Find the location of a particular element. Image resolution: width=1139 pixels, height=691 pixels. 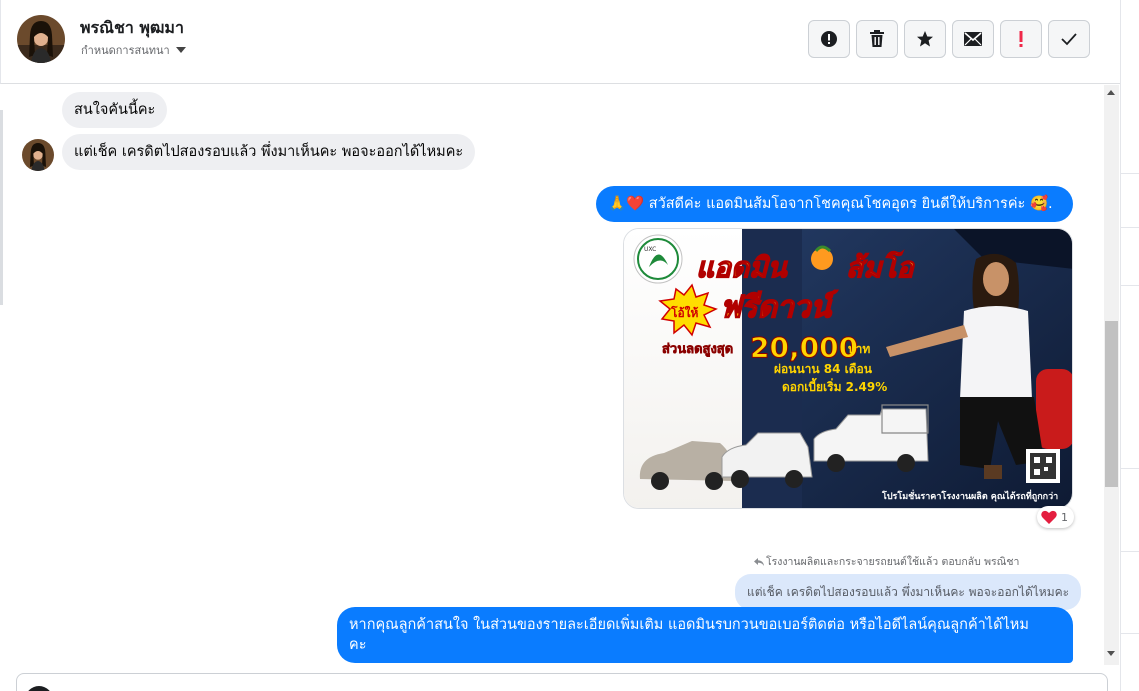

assign-conversation-label: กำหนดการสนทนา is located at coordinates (125, 50).